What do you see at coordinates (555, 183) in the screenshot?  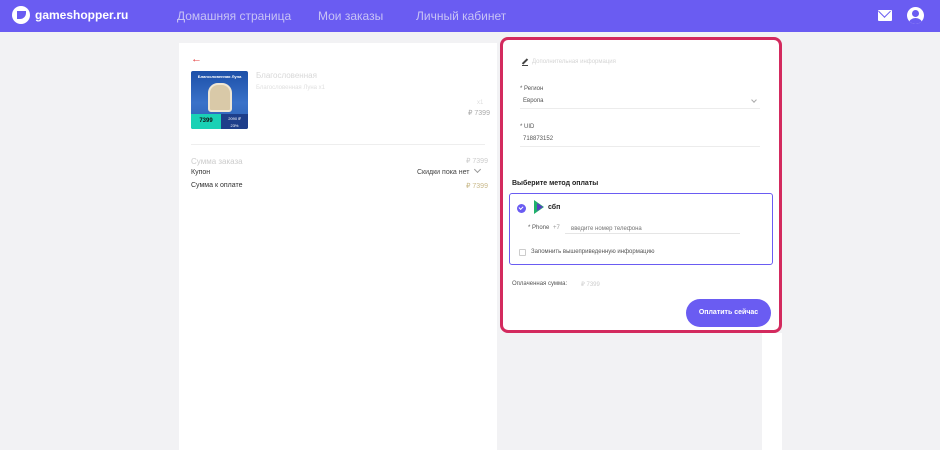 I see `payment-method-title: Выберите метод оплаты` at bounding box center [555, 183].